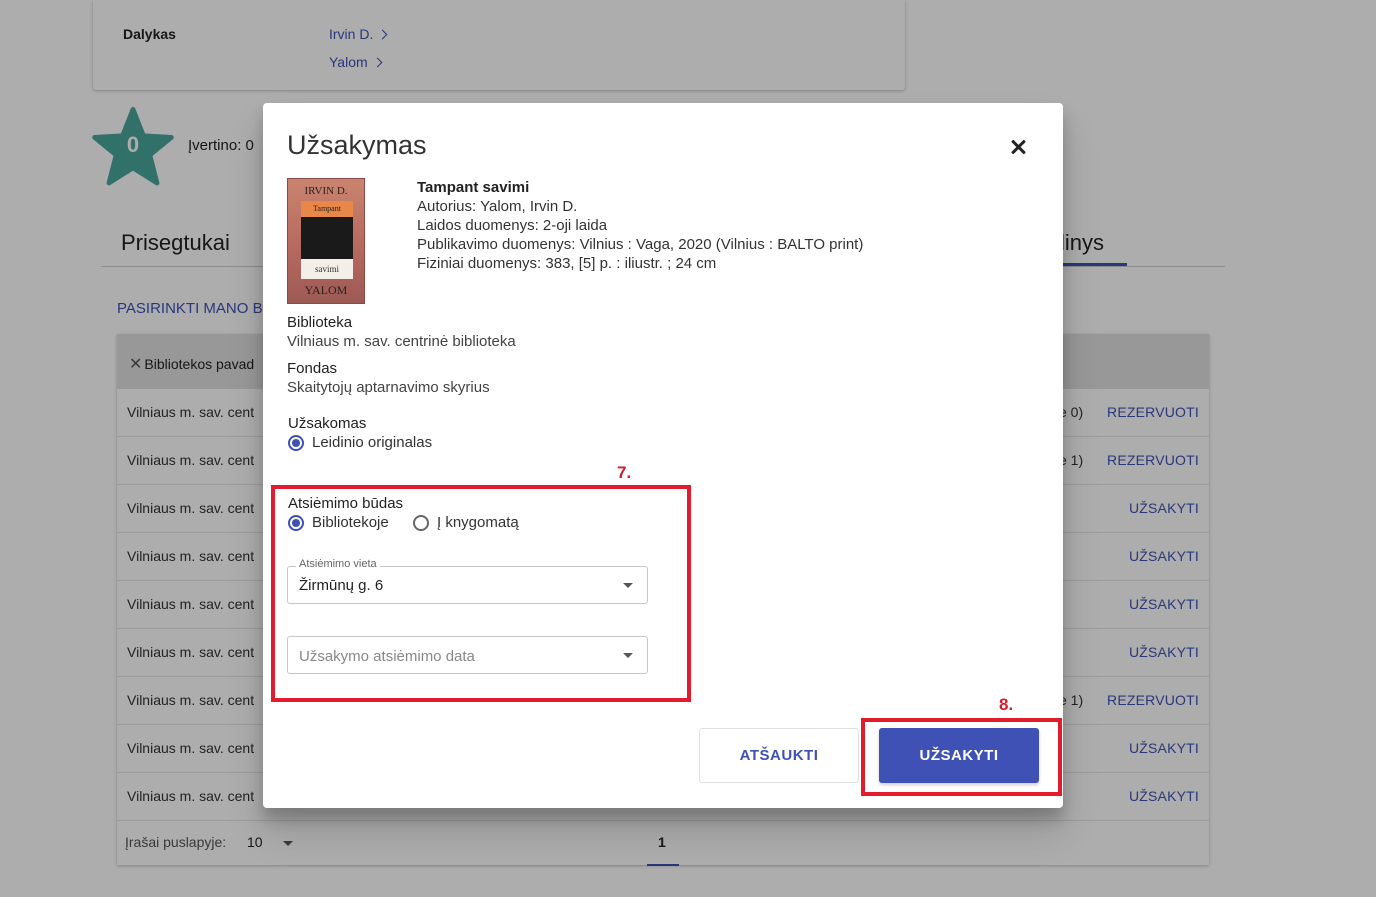 The image size is (1376, 897). What do you see at coordinates (497, 206) in the screenshot?
I see `book-author: Autorius: Yalom, Irvin D.` at bounding box center [497, 206].